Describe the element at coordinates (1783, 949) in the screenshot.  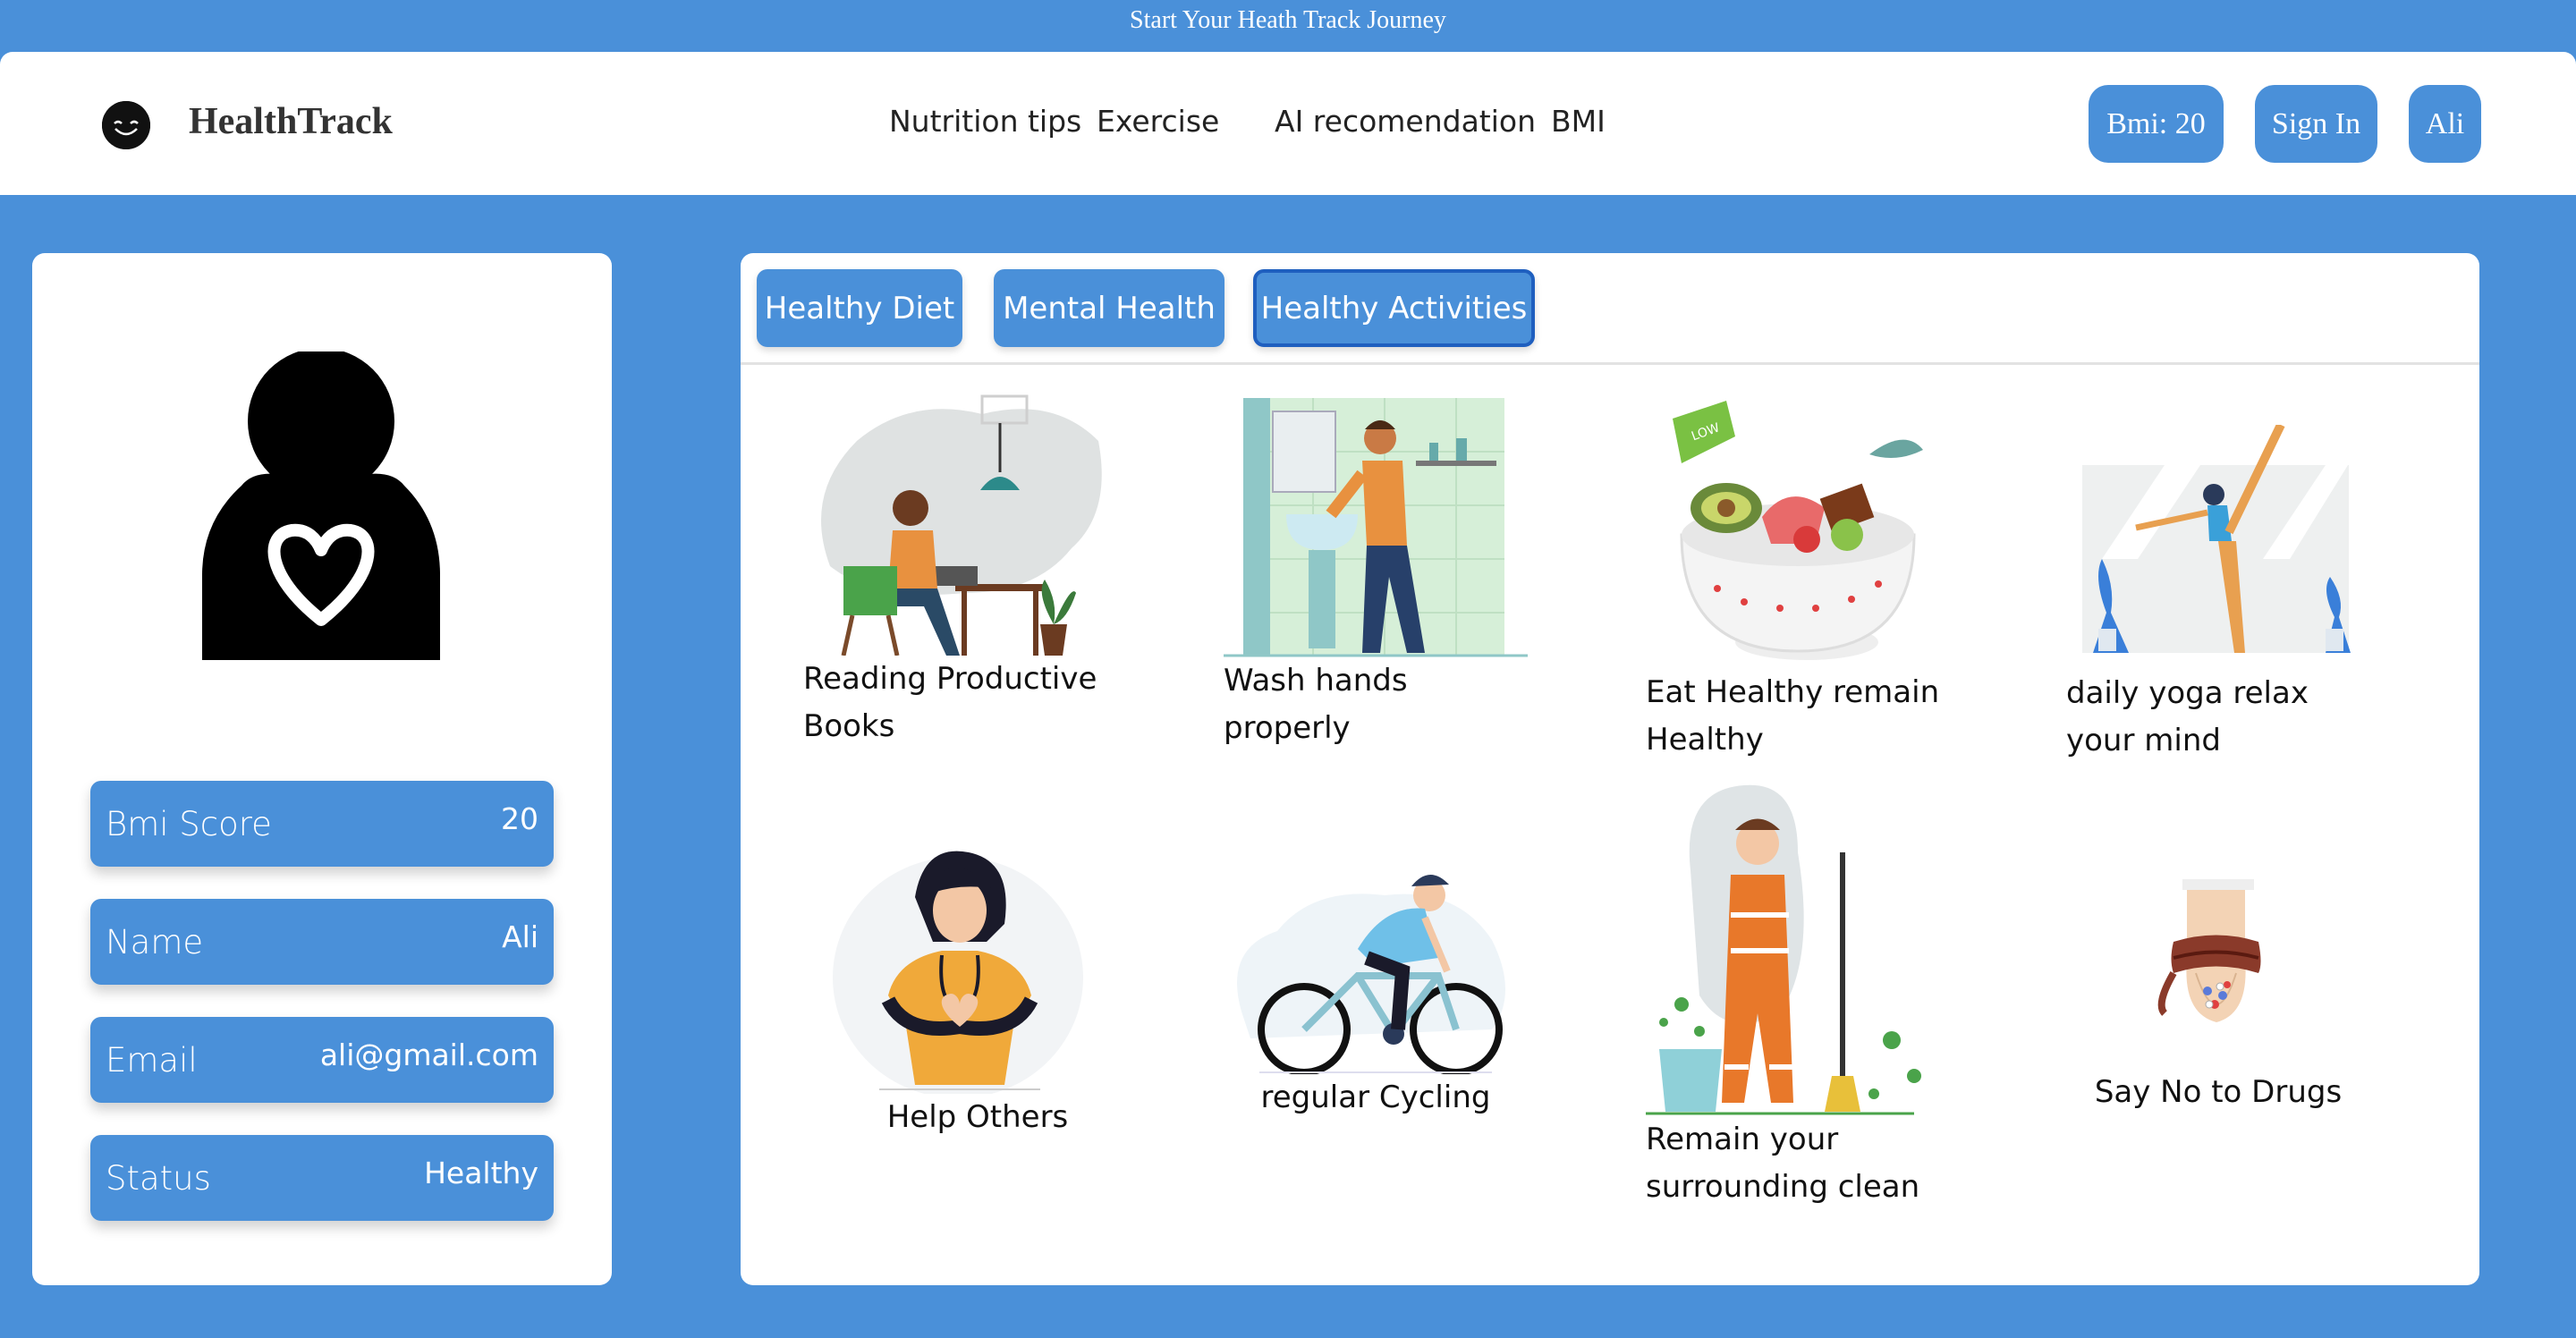
I see `sweeper-cleaning-illustration` at that location.